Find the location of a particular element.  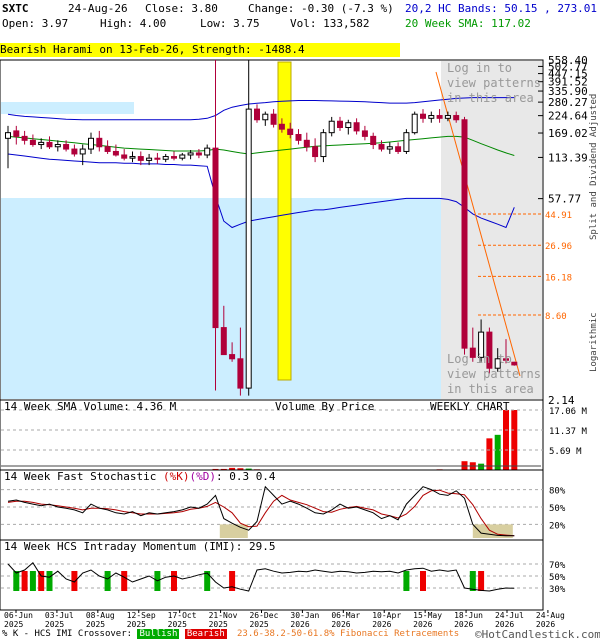

stoch-k-label: (%K) is located at coordinates (176, 476).